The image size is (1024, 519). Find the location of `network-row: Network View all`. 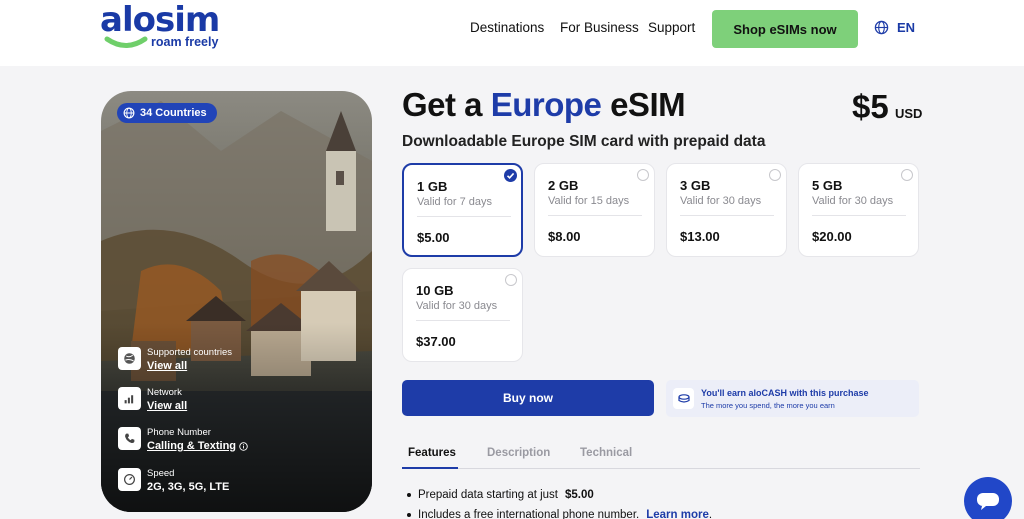

network-row: Network View all is located at coordinates (152, 400).